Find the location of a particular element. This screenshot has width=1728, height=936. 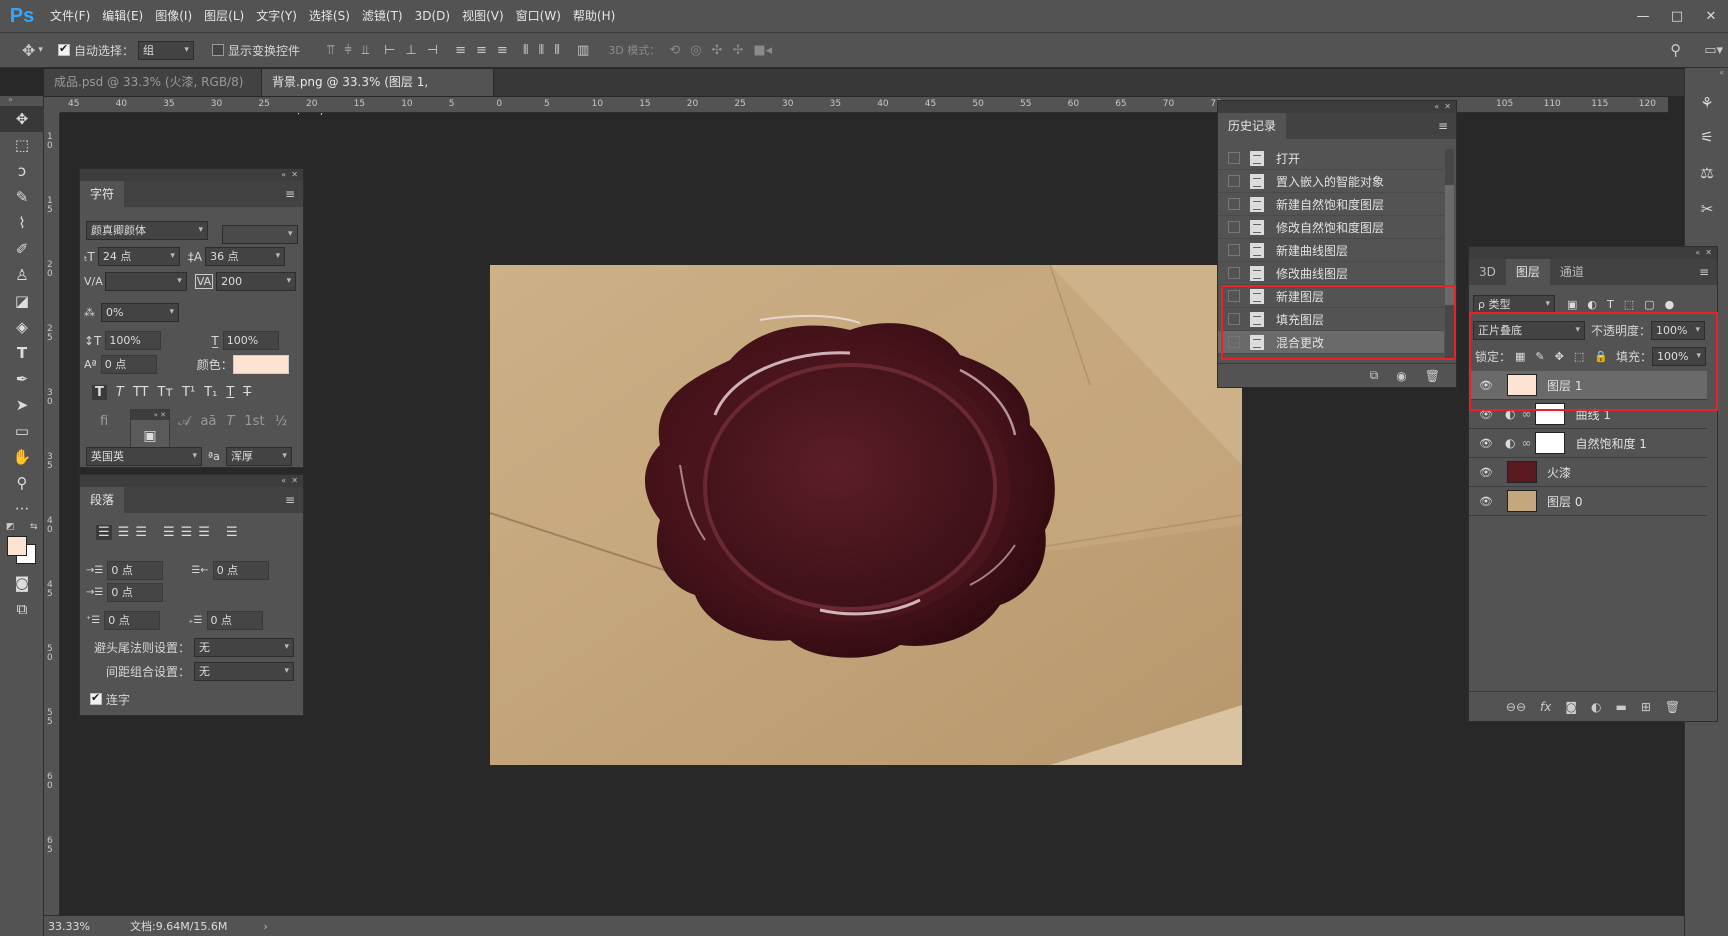

zoom-level: 33.33% is located at coordinates (74, 926).